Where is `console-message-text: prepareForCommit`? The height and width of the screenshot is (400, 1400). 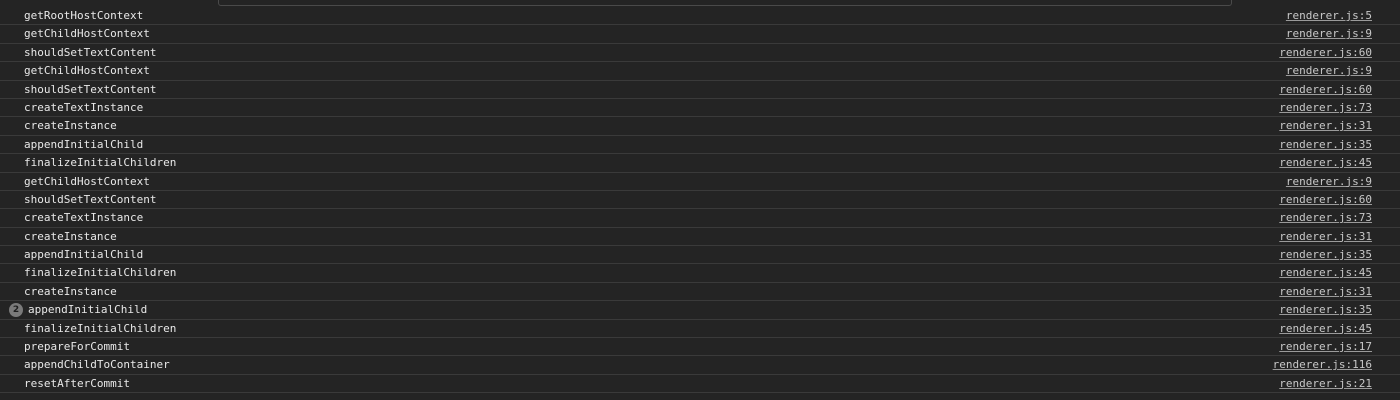 console-message-text: prepareForCommit is located at coordinates (77, 347).